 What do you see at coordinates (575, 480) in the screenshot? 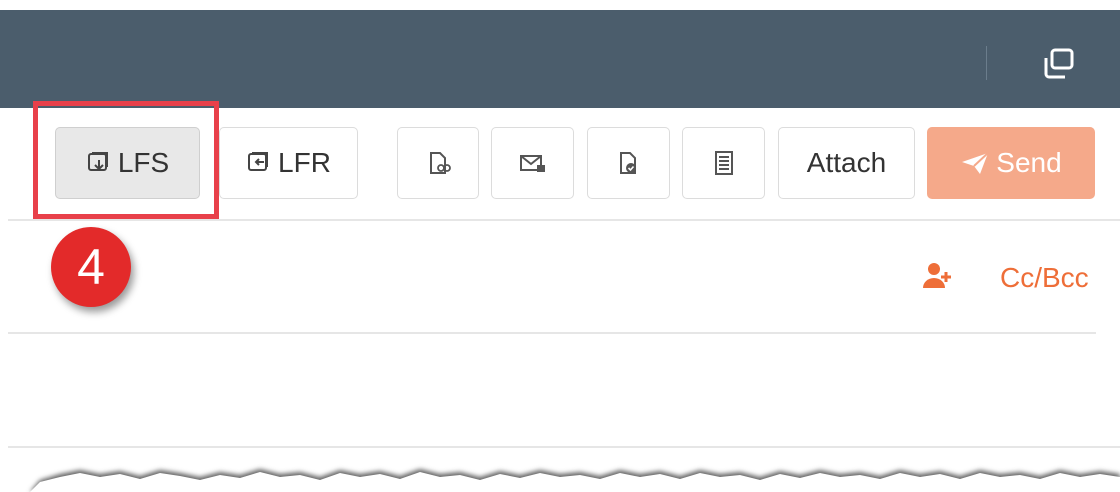
I see `torn-edge` at bounding box center [575, 480].